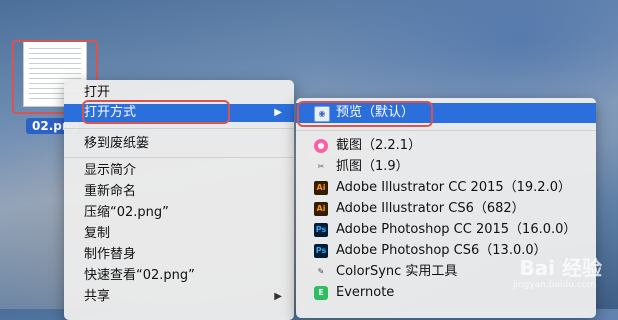 This screenshot has height=320, width=618. I want to click on submenu-item-label: Adobe Photoshop CS6（13.0.0）, so click(441, 250).